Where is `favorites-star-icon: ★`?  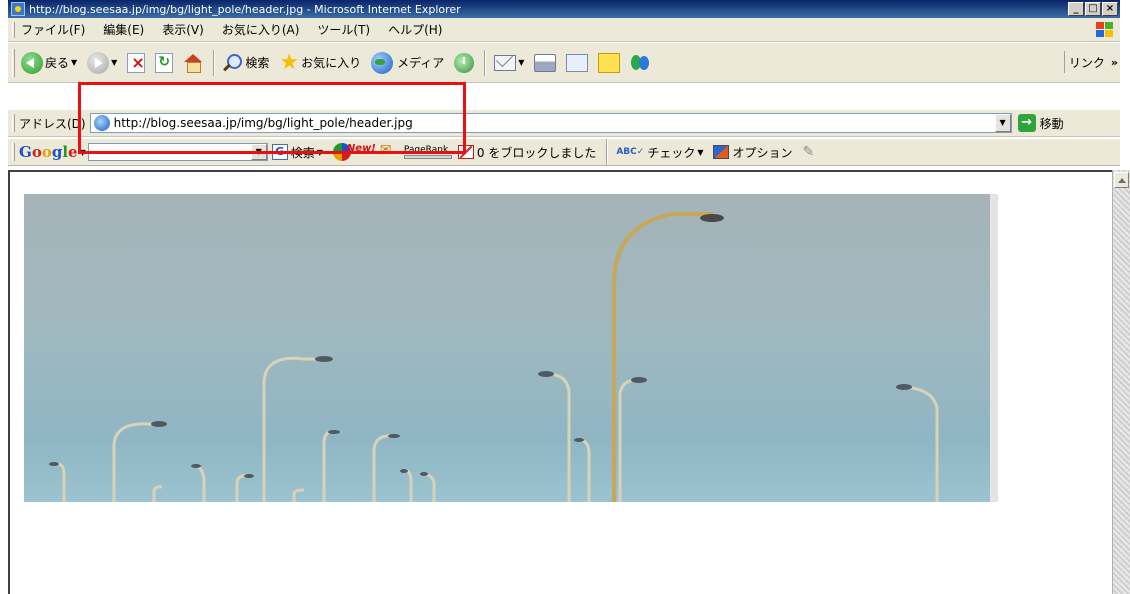
favorites-star-icon: ★ is located at coordinates (289, 62).